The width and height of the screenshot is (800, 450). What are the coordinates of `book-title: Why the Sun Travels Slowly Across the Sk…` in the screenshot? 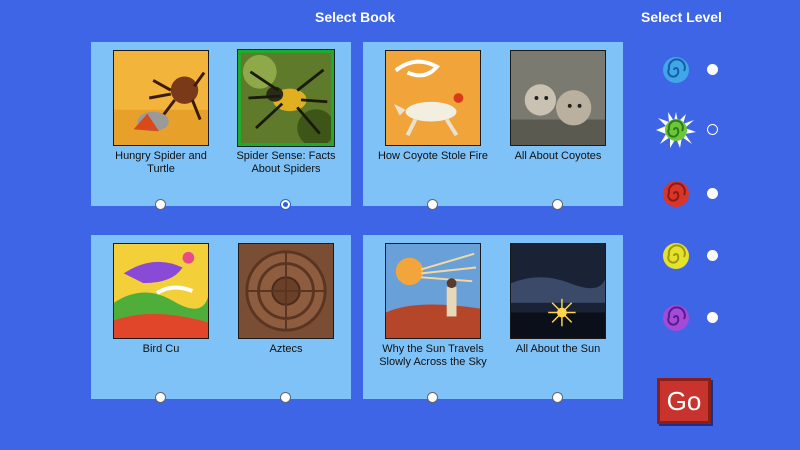 It's located at (433, 355).